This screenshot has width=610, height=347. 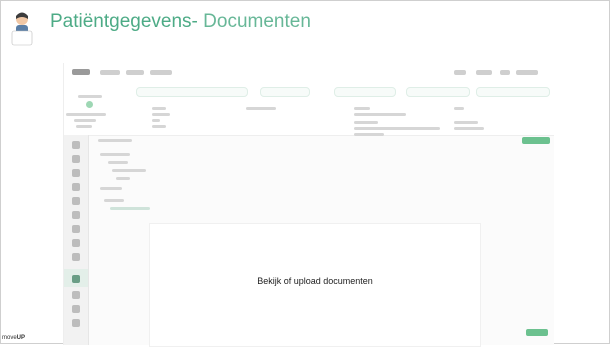 I want to click on viewer-message: Bekijk of upload documenten, so click(x=315, y=281).